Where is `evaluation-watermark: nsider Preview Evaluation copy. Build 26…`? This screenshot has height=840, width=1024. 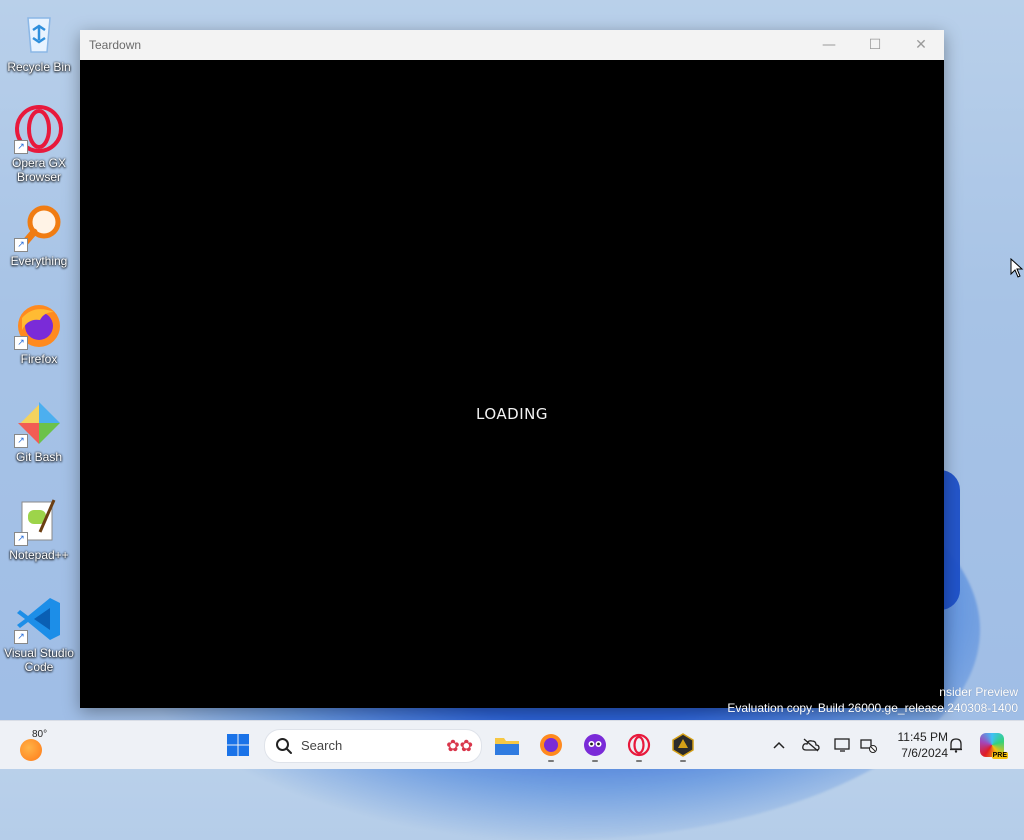 evaluation-watermark: nsider Preview Evaluation copy. Build 26… is located at coordinates (872, 700).